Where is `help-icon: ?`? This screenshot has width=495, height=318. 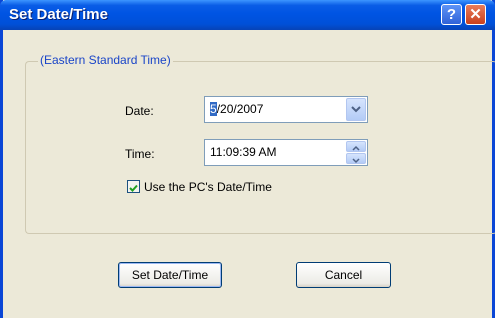
help-icon: ? is located at coordinates (451, 14).